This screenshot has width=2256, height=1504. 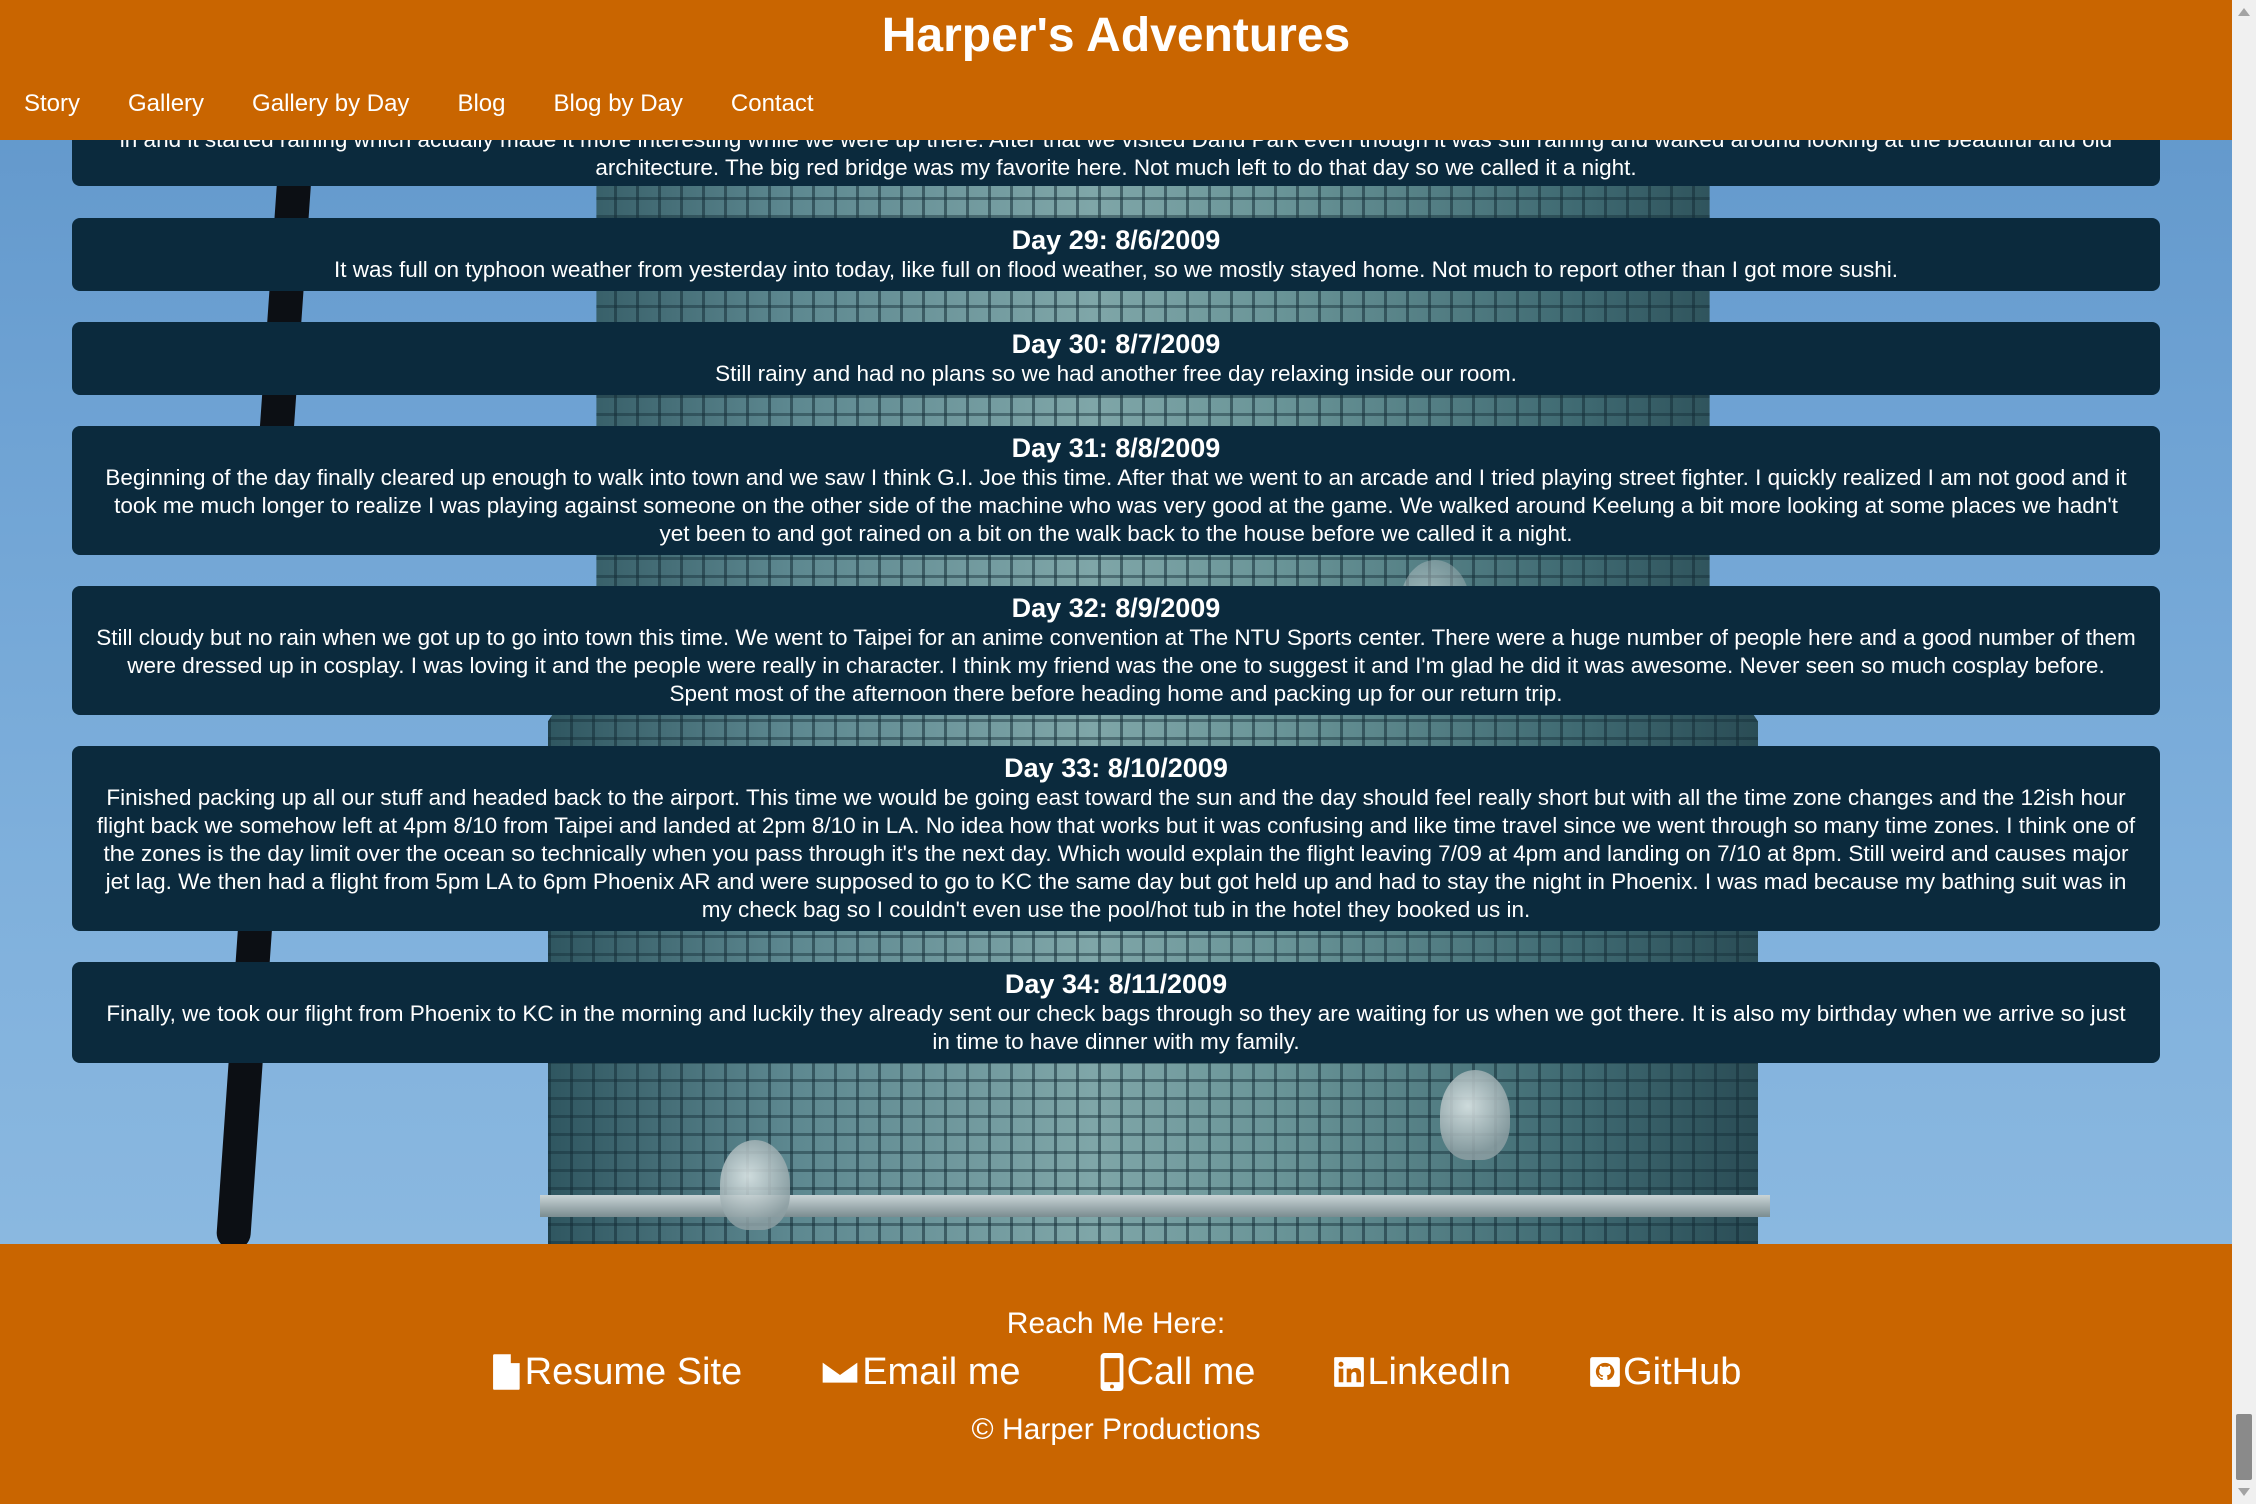 I want to click on linkedin-label: LinkedIn, so click(x=1439, y=1372).